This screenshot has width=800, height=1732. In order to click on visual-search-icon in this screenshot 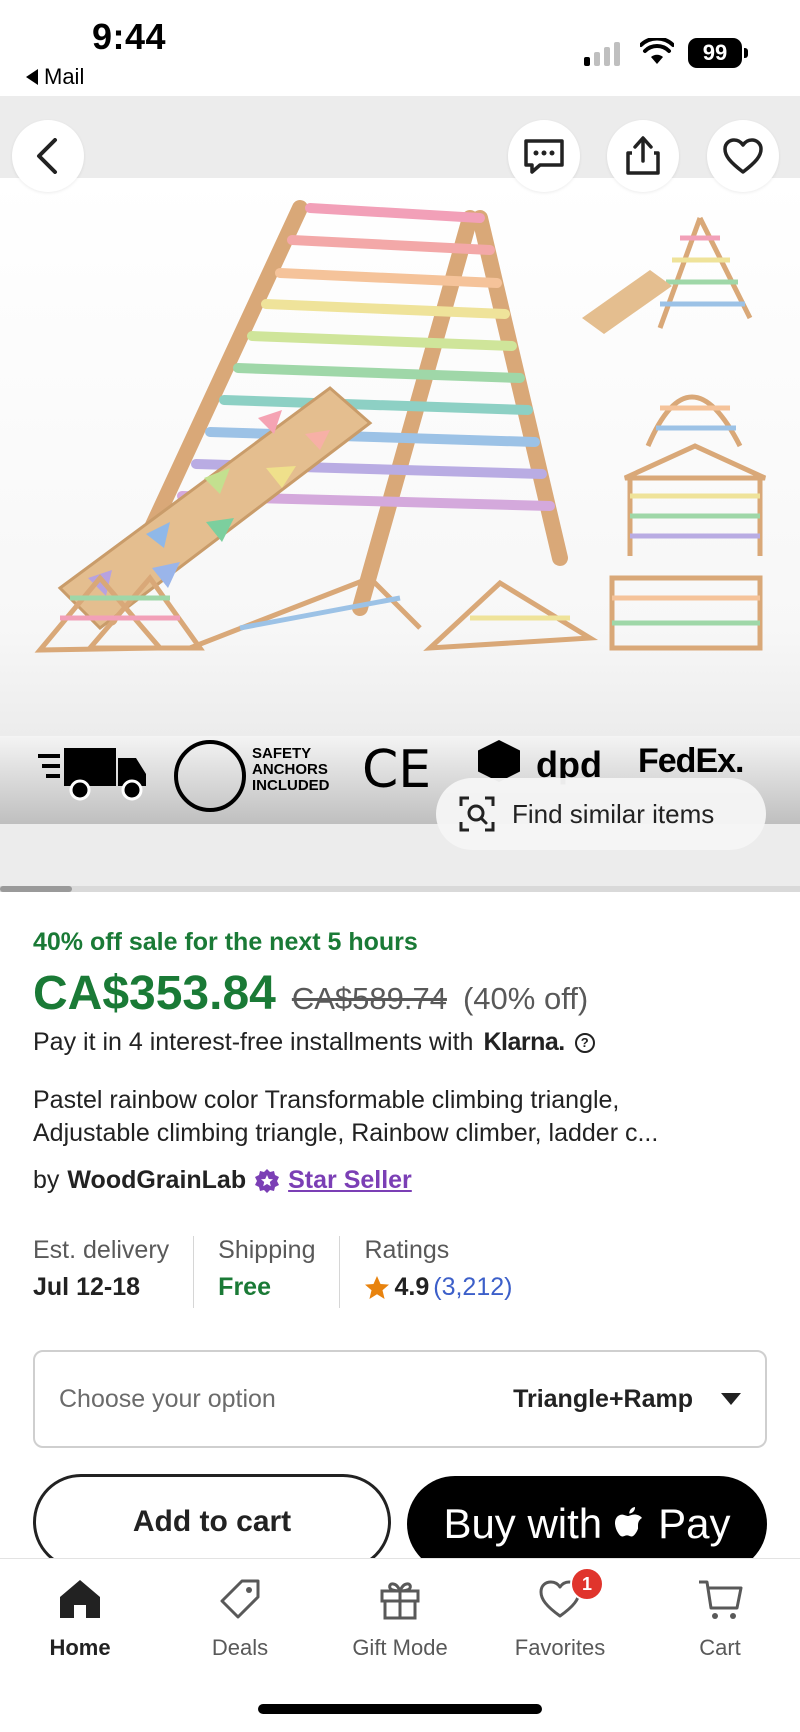, I will do `click(477, 814)`.